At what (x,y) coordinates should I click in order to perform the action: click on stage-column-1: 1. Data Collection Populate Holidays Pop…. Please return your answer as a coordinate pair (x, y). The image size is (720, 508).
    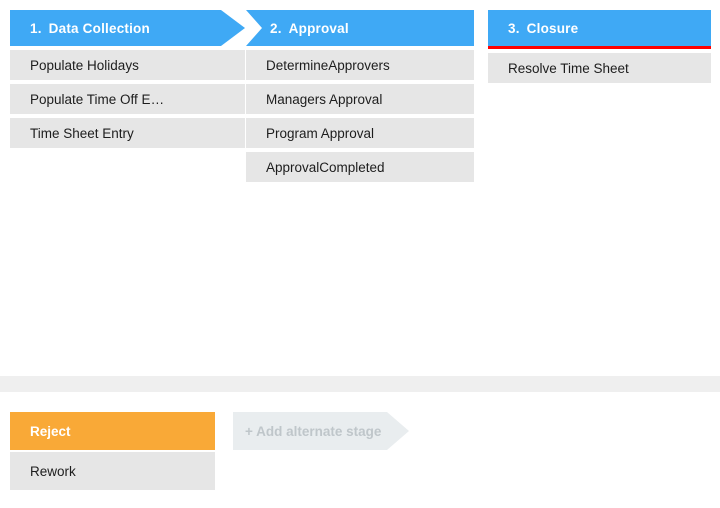
    Looking at the image, I should click on (127, 81).